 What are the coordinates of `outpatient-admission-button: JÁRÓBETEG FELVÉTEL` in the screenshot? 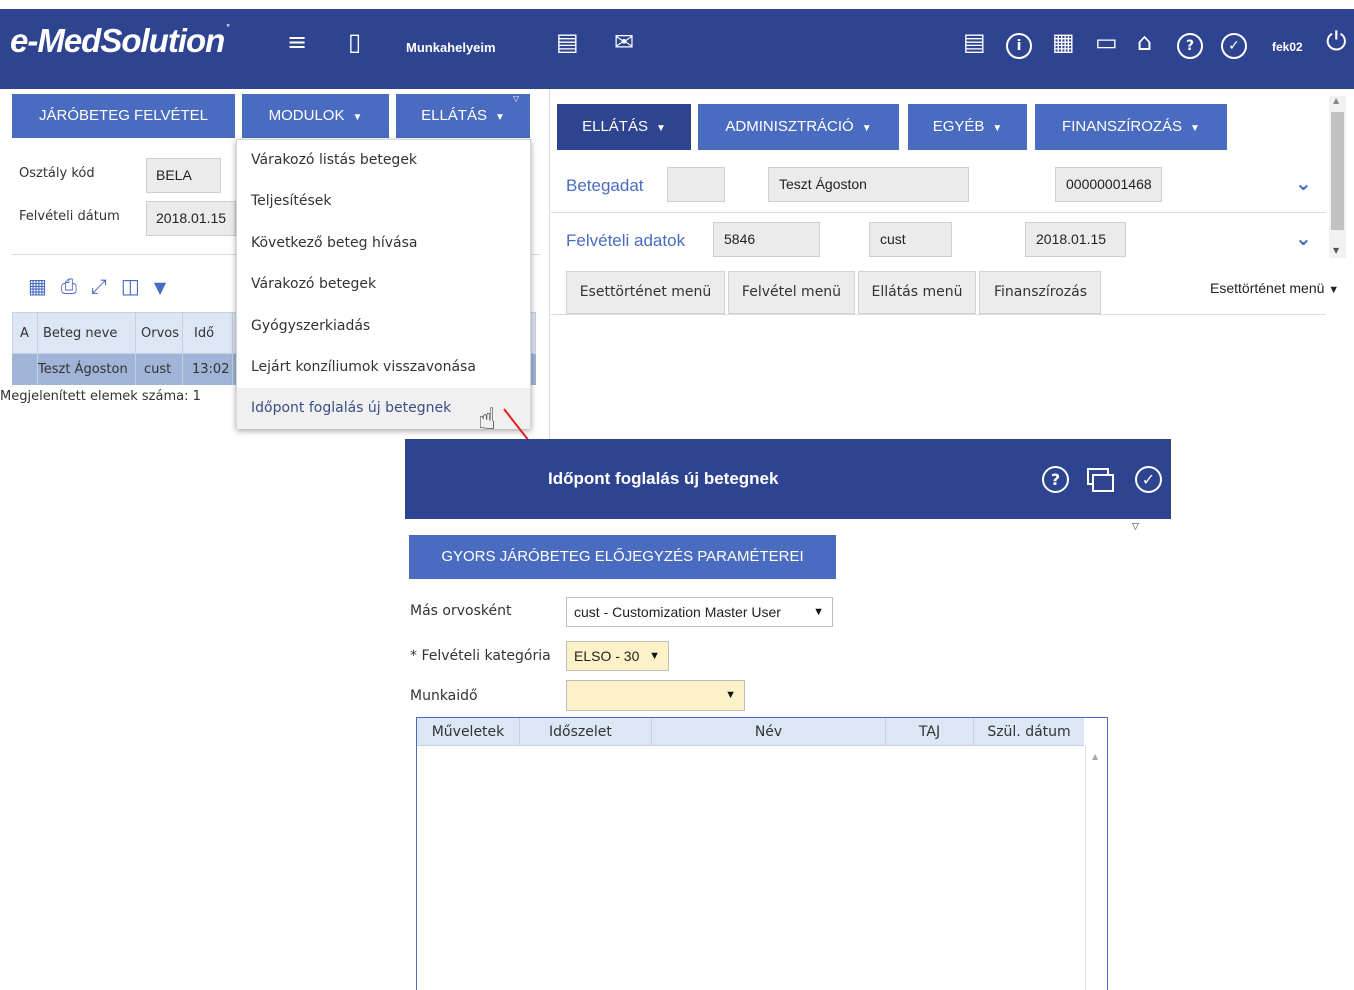 It's located at (123, 116).